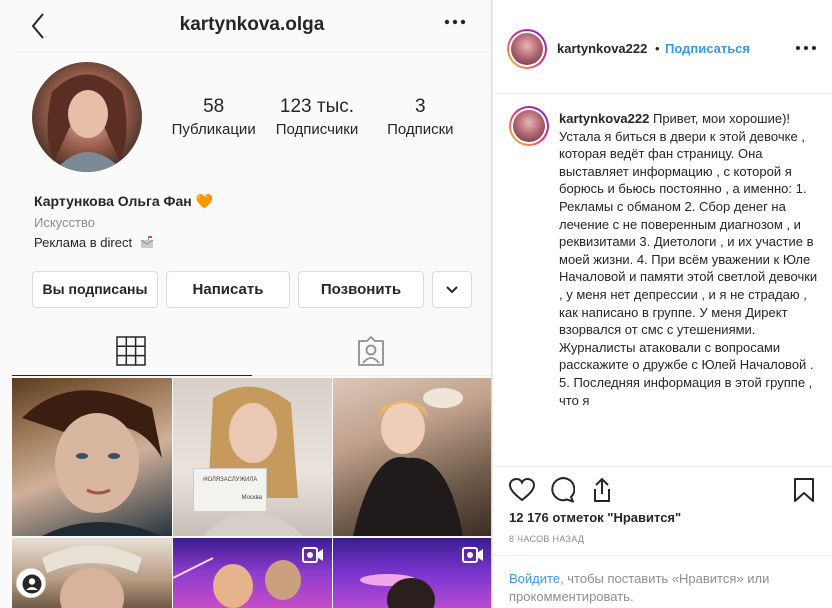 The height and width of the screenshot is (608, 832). Describe the element at coordinates (662, 47) in the screenshot. I see `post-header: kartynkova222 • Подписаться` at that location.